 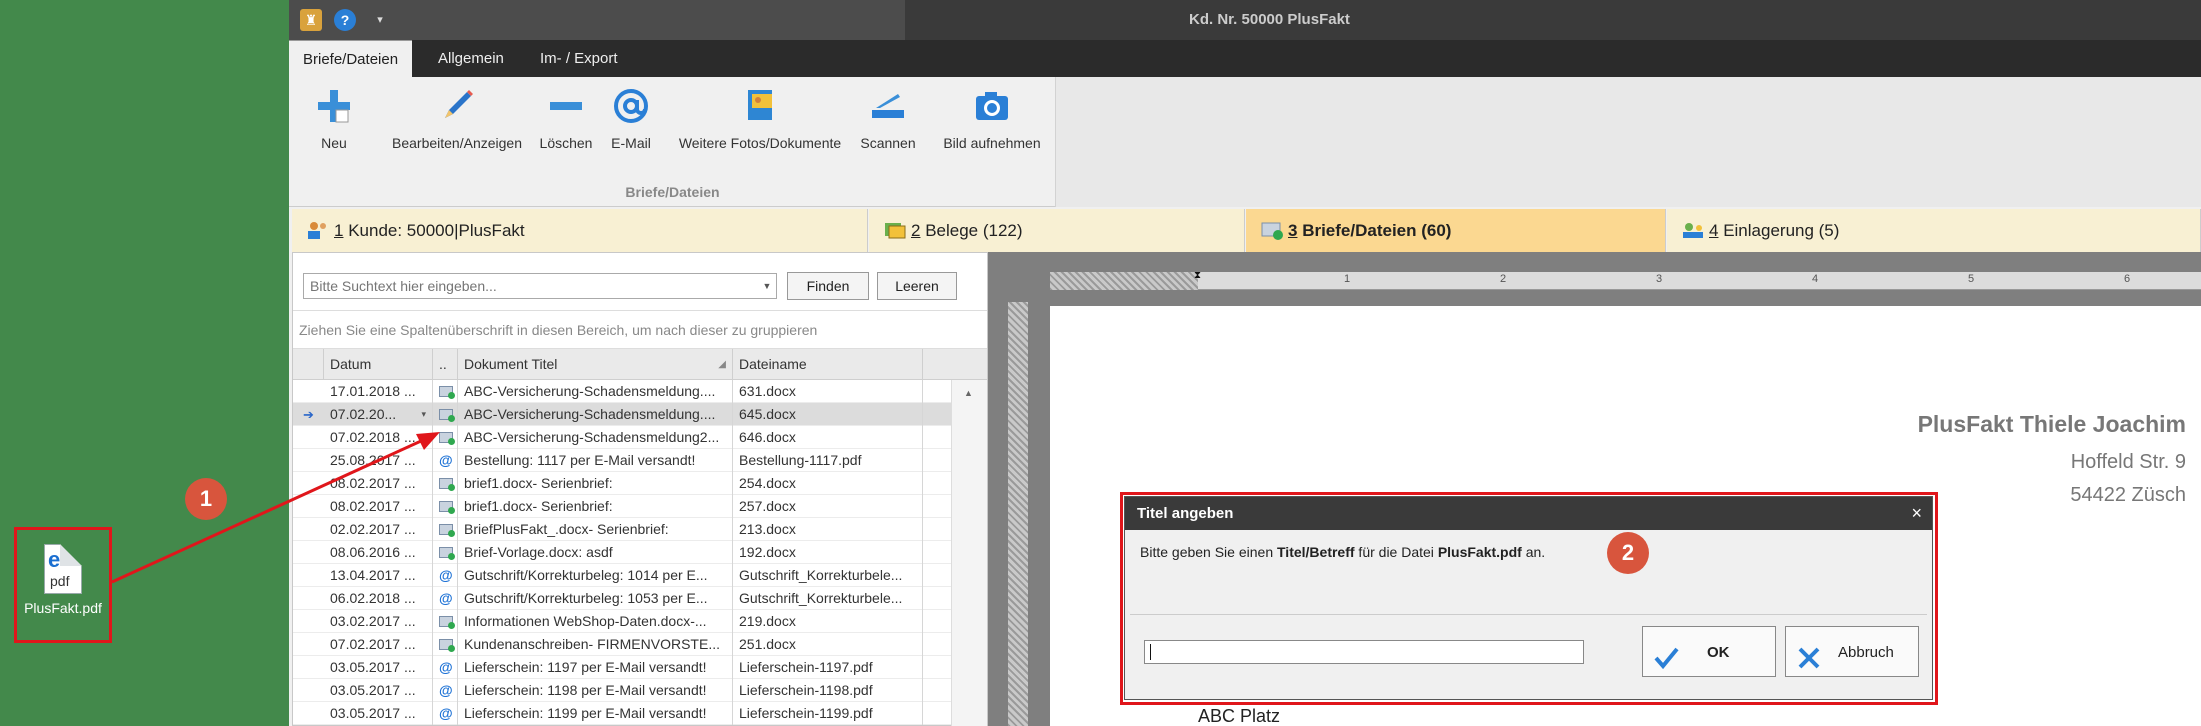 What do you see at coordinates (767, 621) in the screenshot?
I see `cell-dateiname-text: 219.docx` at bounding box center [767, 621].